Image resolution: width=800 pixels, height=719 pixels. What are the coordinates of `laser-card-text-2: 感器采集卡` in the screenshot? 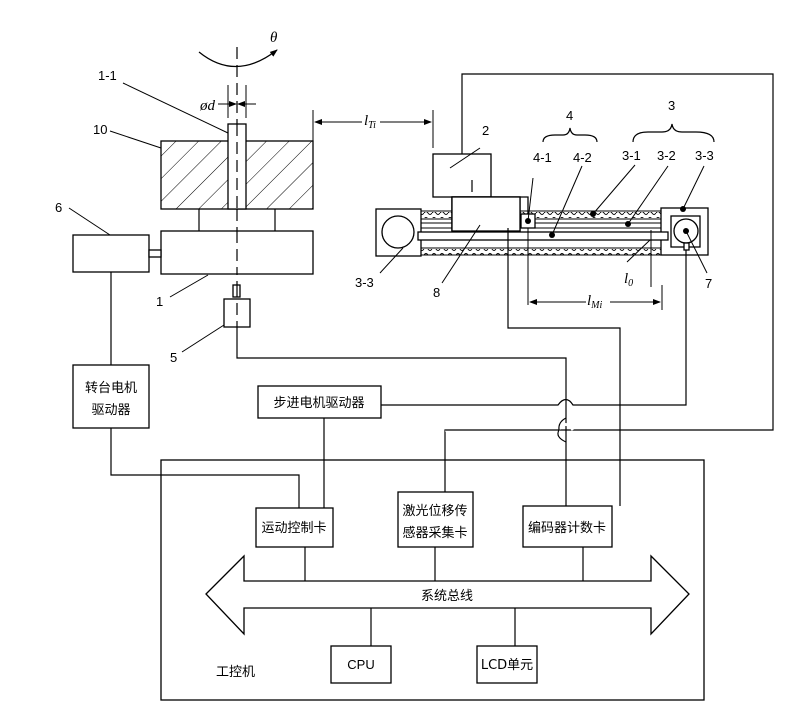 It's located at (434, 533).